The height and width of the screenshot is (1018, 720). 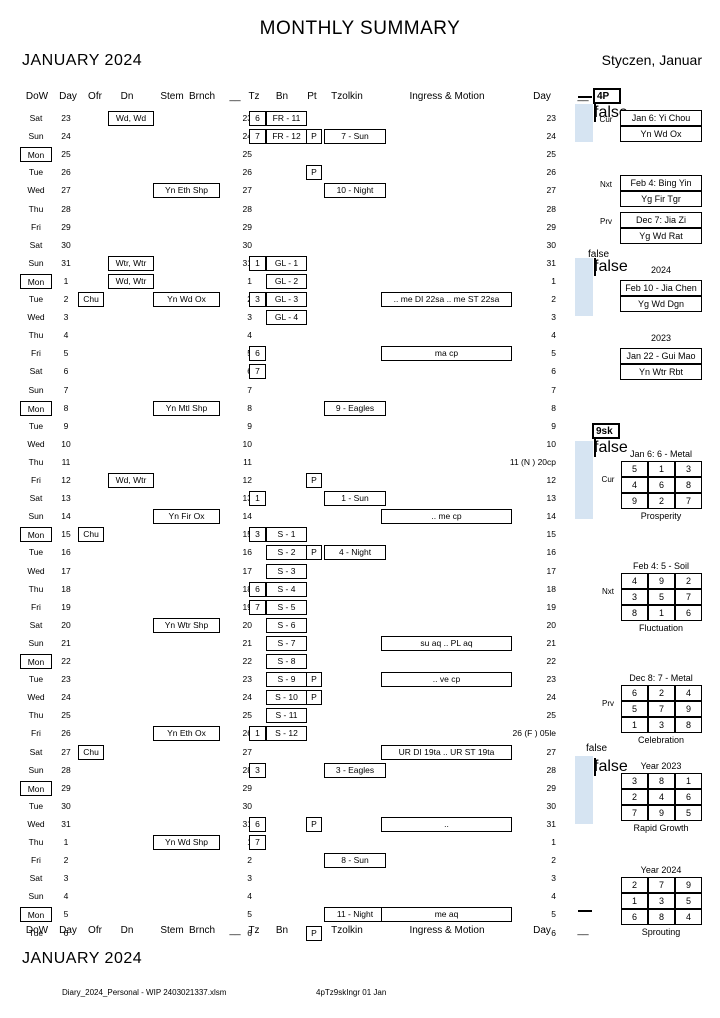 I want to click on day-right-cell: 6, so click(x=553, y=371).